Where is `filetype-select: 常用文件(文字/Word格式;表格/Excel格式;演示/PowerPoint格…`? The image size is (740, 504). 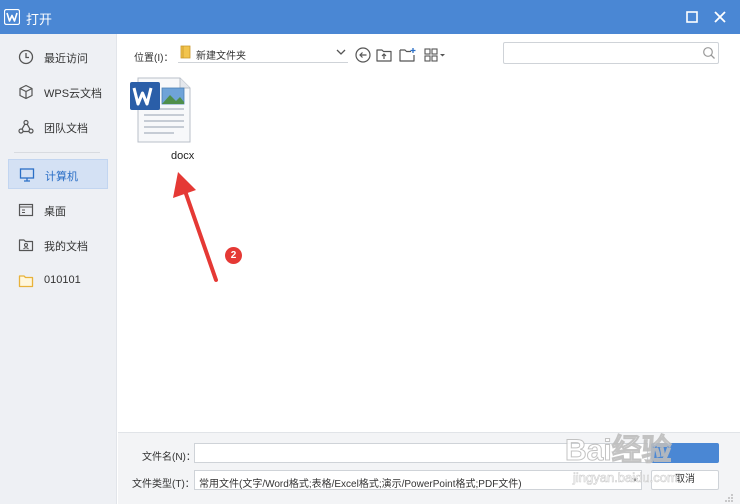
filetype-select: 常用文件(文字/Word格式;表格/Excel格式;演示/PowerPoint格… is located at coordinates (418, 480).